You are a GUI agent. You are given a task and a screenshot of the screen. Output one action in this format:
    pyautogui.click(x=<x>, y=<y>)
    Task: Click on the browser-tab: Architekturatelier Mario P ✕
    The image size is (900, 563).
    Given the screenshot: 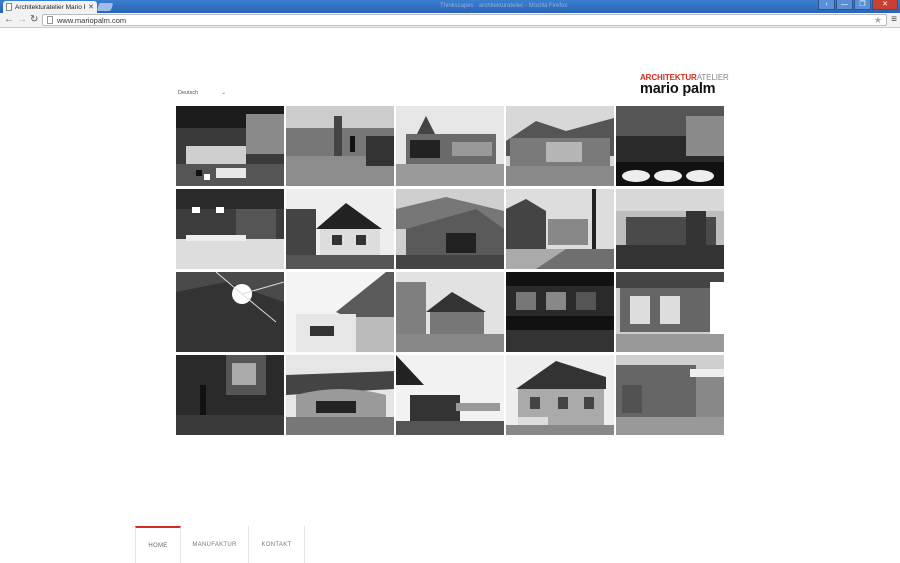 What is the action you would take?
    pyautogui.click(x=50, y=7)
    